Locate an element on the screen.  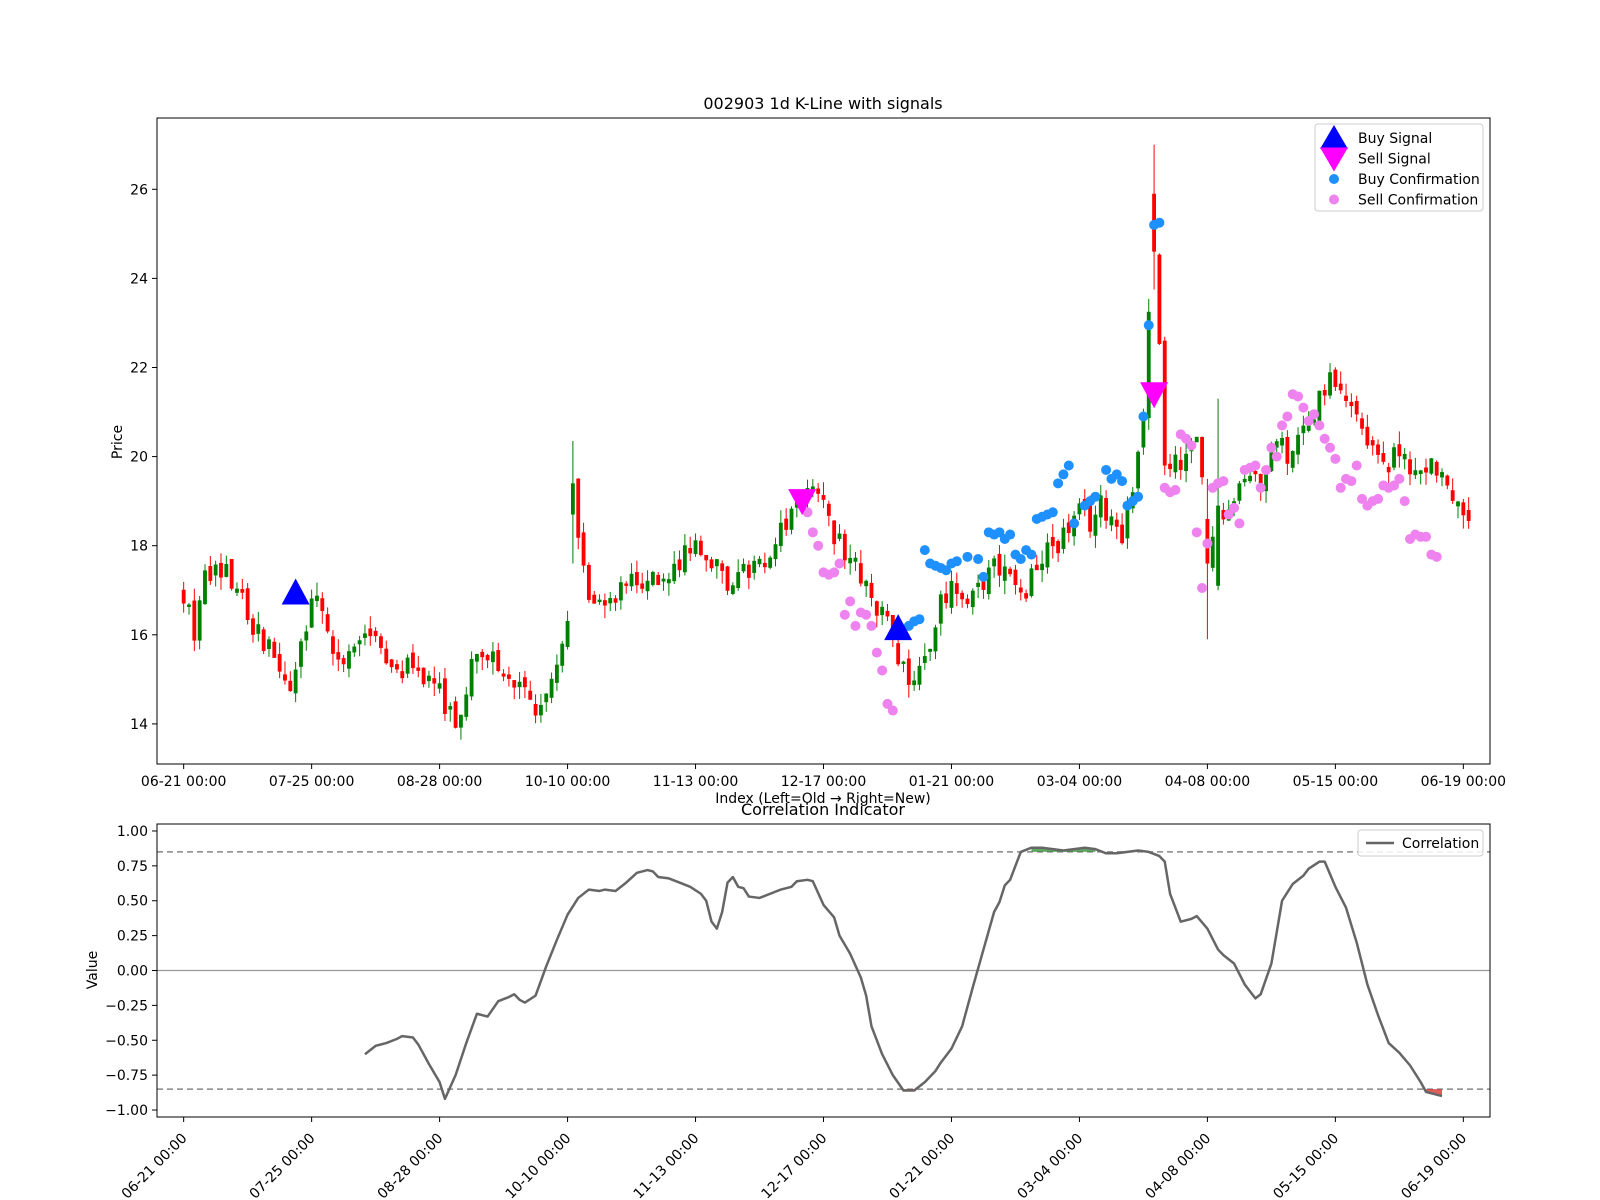
x-tick-label: 04-08 00:00 is located at coordinates (1178, 1165).